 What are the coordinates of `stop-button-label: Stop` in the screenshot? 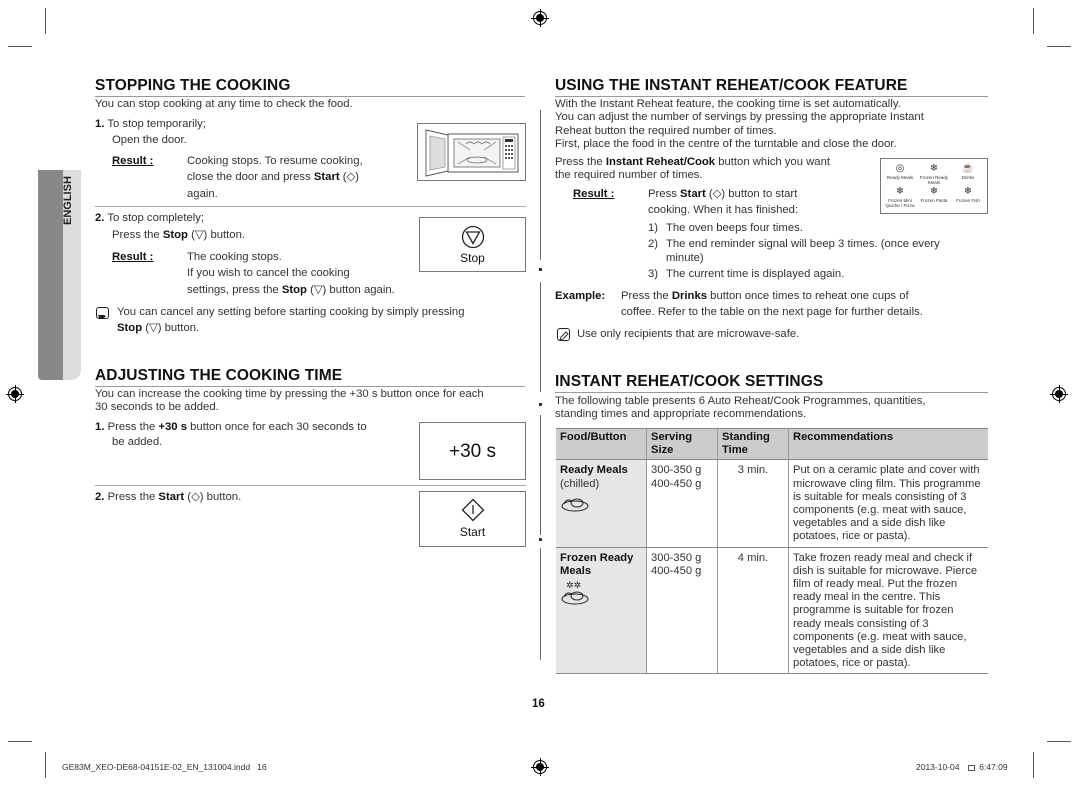 It's located at (472, 258).